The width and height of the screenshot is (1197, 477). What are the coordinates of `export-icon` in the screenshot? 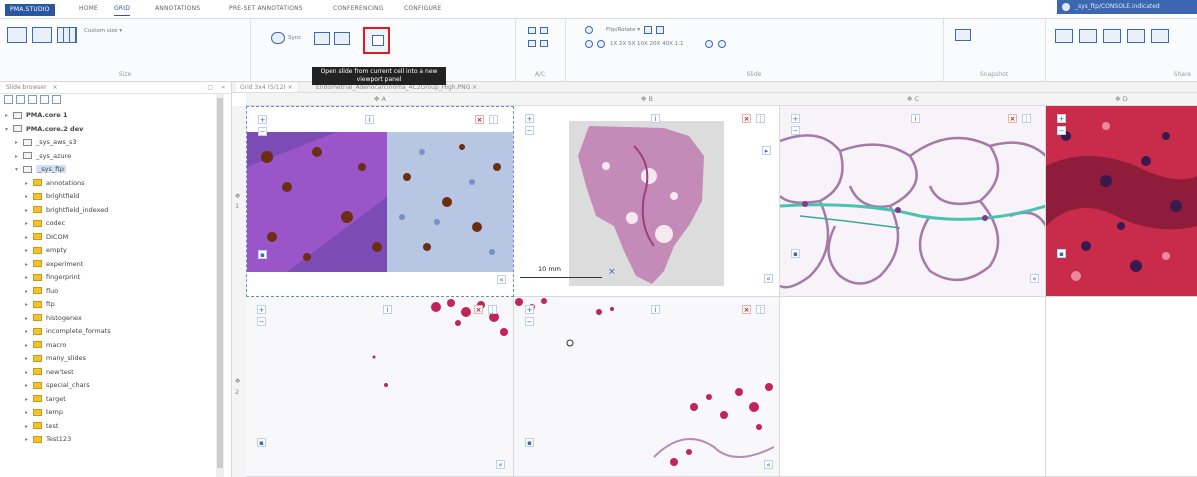 It's located at (648, 30).